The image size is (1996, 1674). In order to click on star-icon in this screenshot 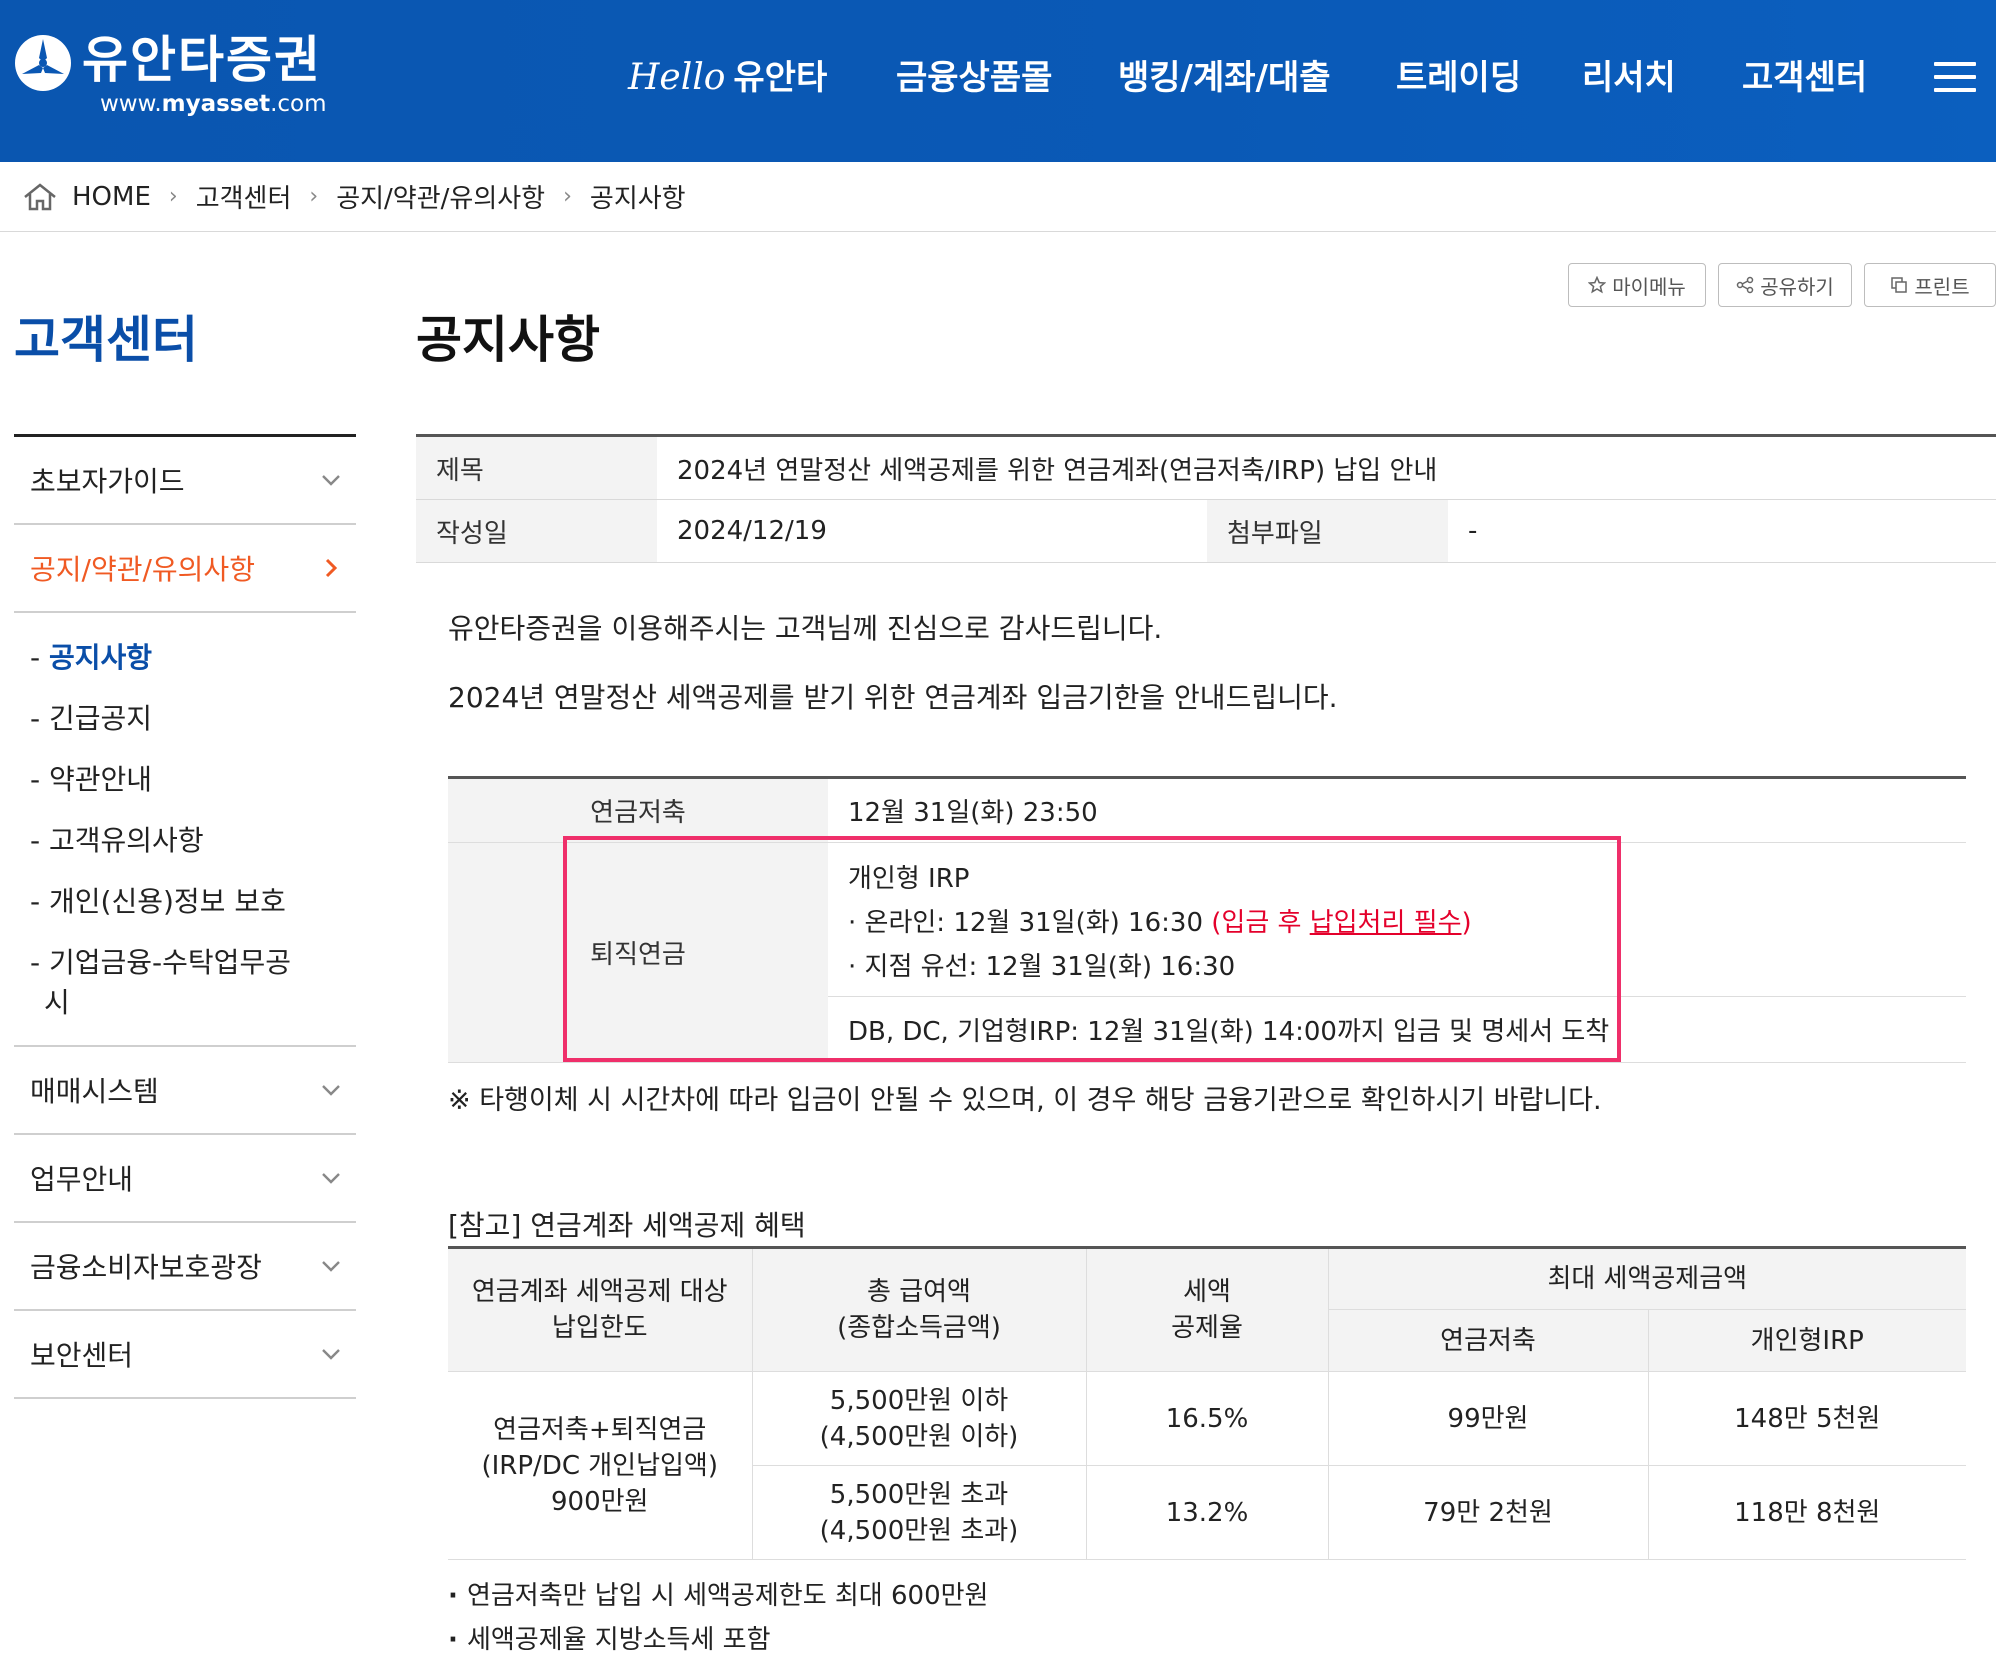, I will do `click(1597, 285)`.